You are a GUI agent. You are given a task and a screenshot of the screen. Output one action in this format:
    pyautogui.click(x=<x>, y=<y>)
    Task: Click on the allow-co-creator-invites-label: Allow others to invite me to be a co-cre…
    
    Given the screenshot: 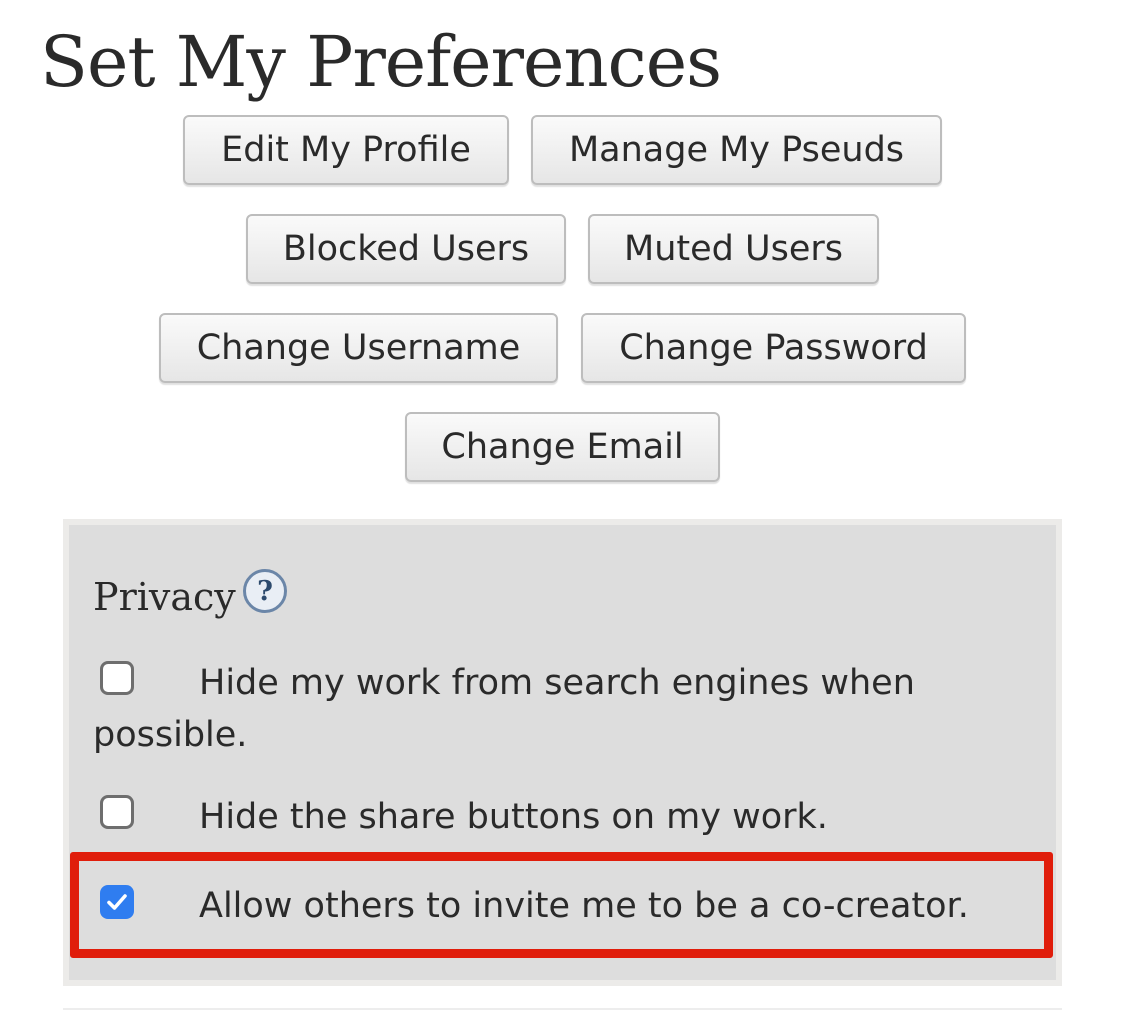 What is the action you would take?
    pyautogui.click(x=584, y=906)
    